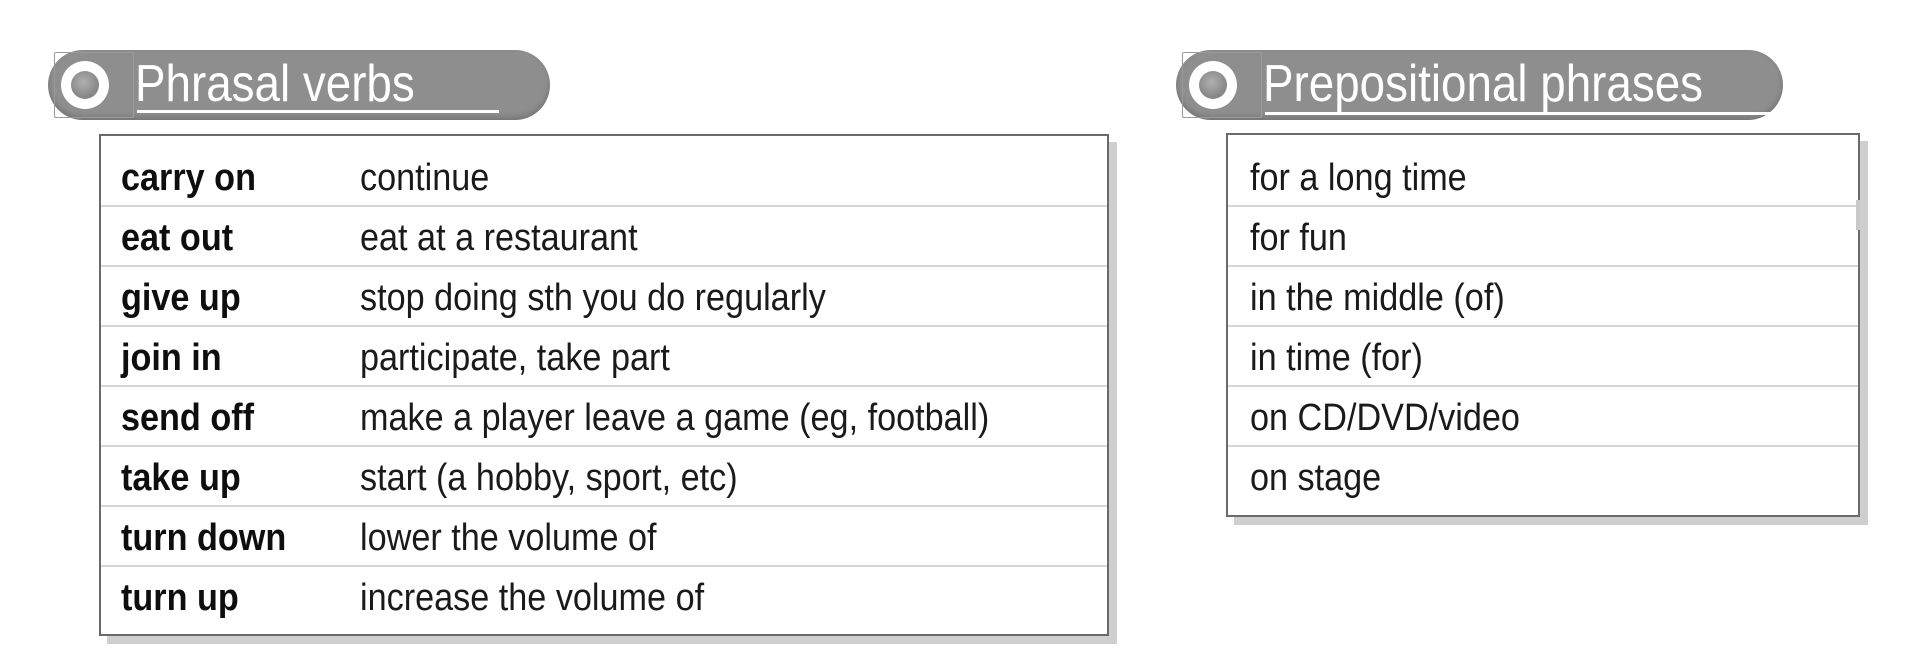 This screenshot has height=656, width=1930. Describe the element at coordinates (181, 478) in the screenshot. I see `phrasal-verb: take up` at that location.